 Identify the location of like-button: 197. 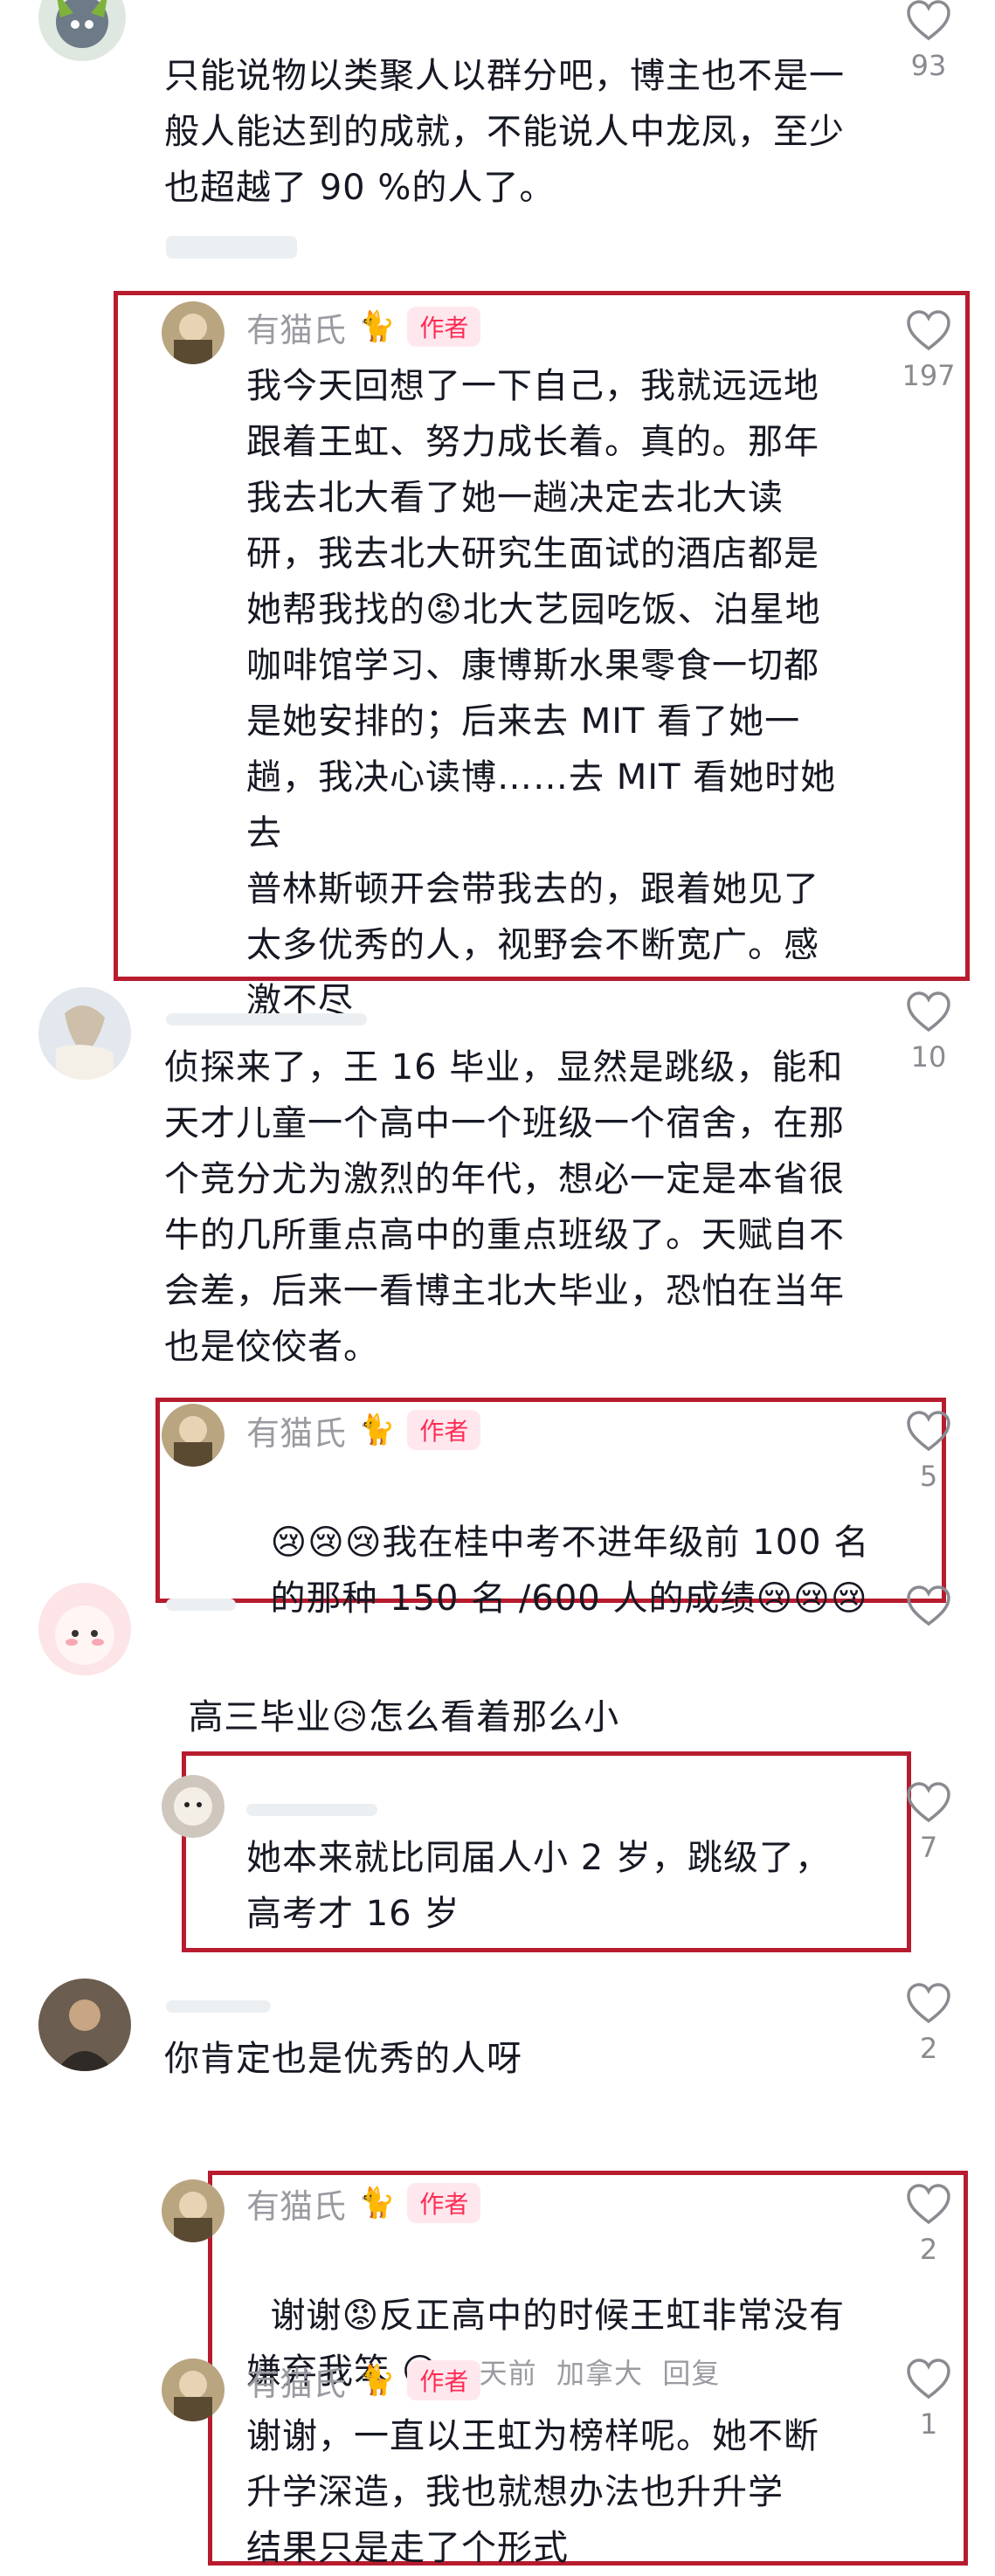
(929, 351).